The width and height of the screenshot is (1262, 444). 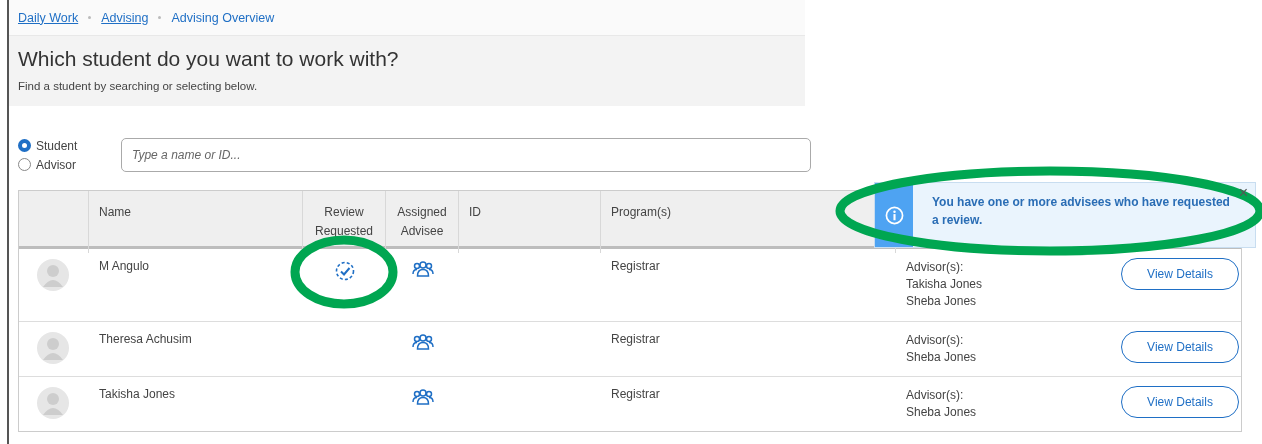 I want to click on column-header: Name, so click(x=196, y=222).